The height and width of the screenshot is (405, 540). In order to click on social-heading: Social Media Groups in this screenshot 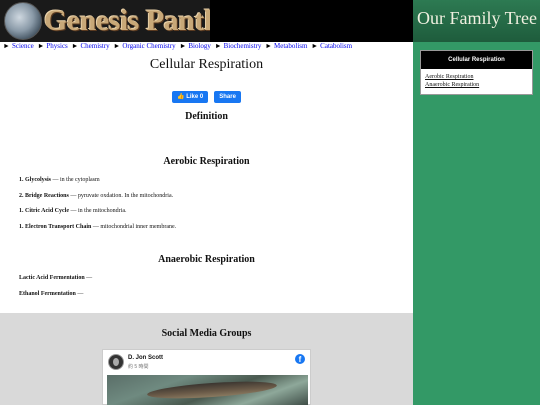, I will do `click(206, 333)`.